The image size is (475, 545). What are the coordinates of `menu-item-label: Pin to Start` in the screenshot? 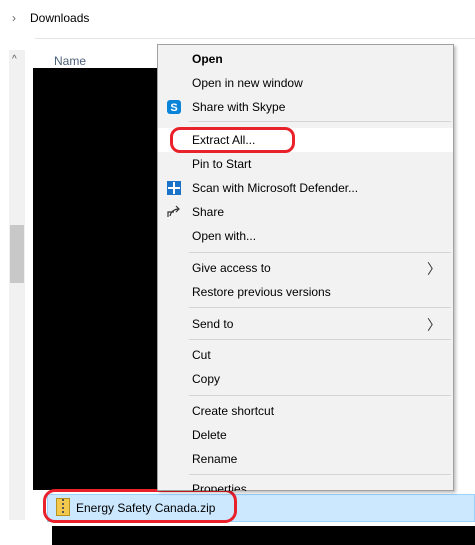 It's located at (222, 164).